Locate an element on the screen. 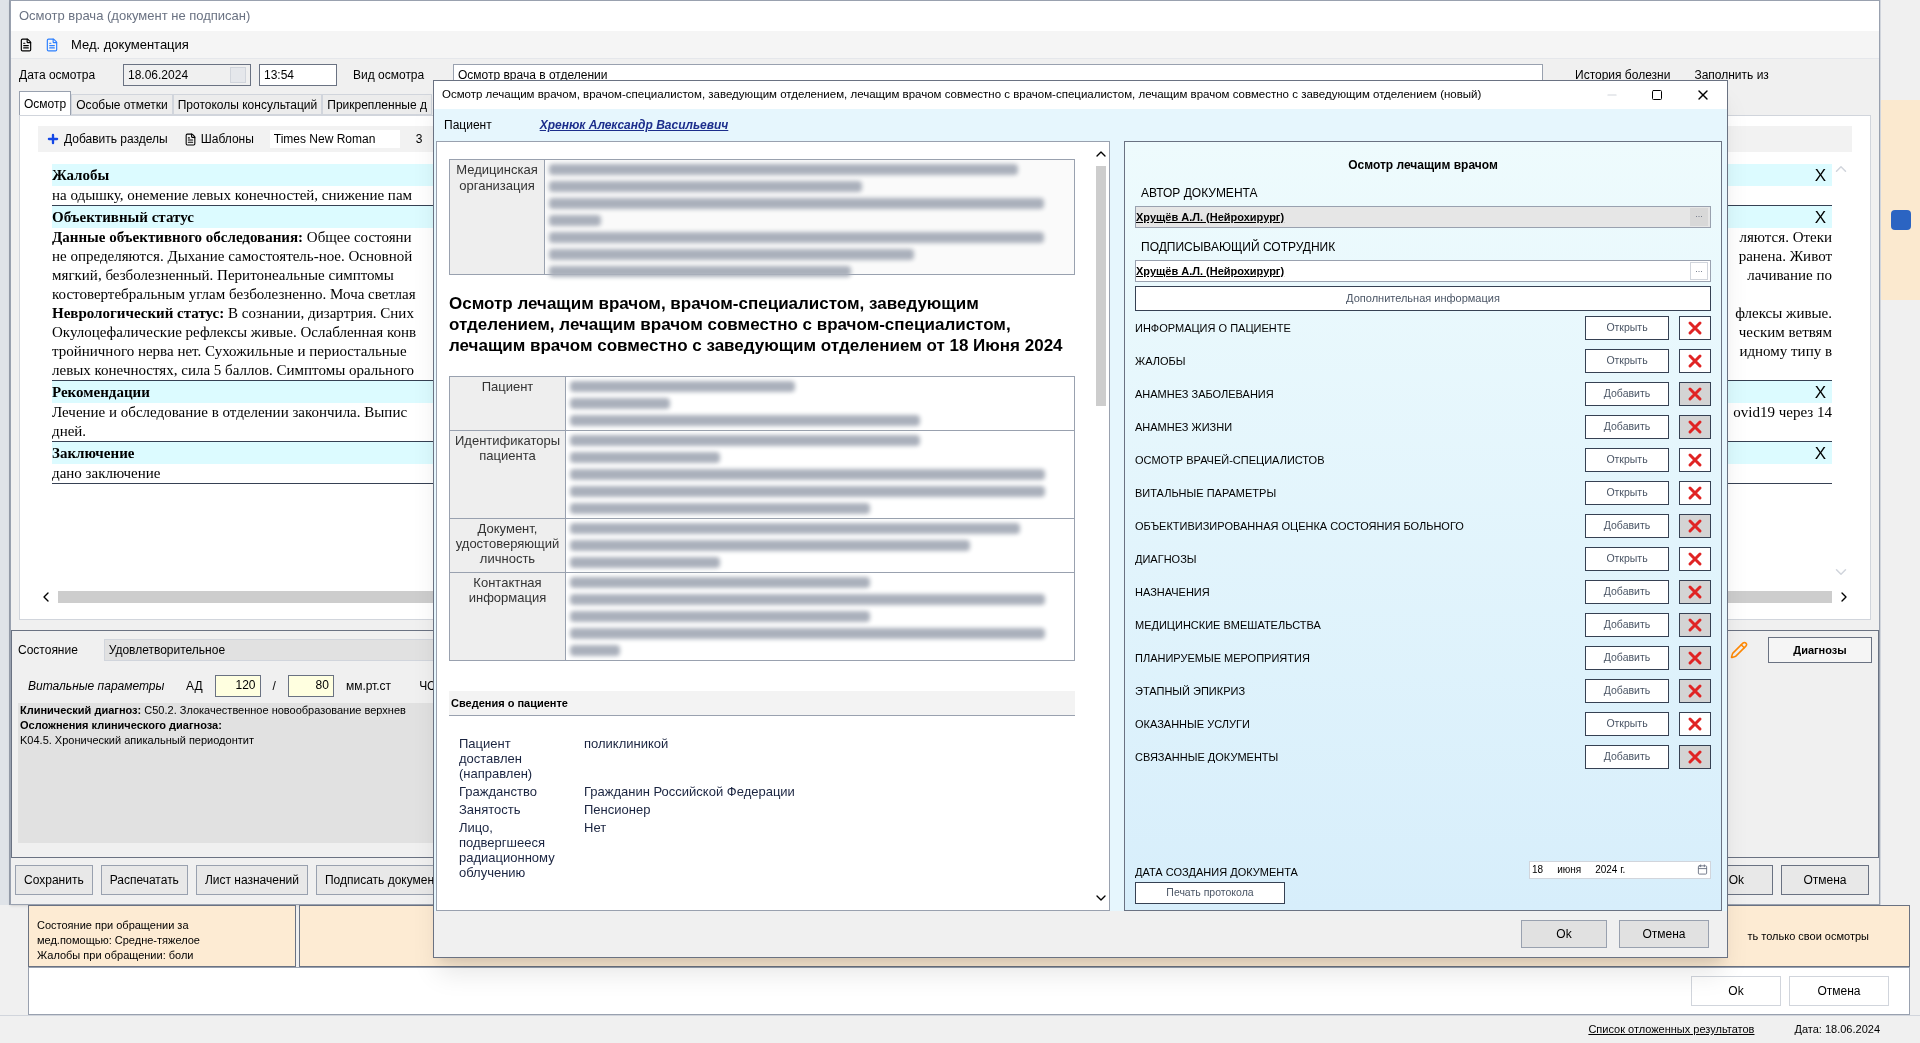 The image size is (1920, 1043). section-name: ДИАГНОЗЫ is located at coordinates (1166, 559).